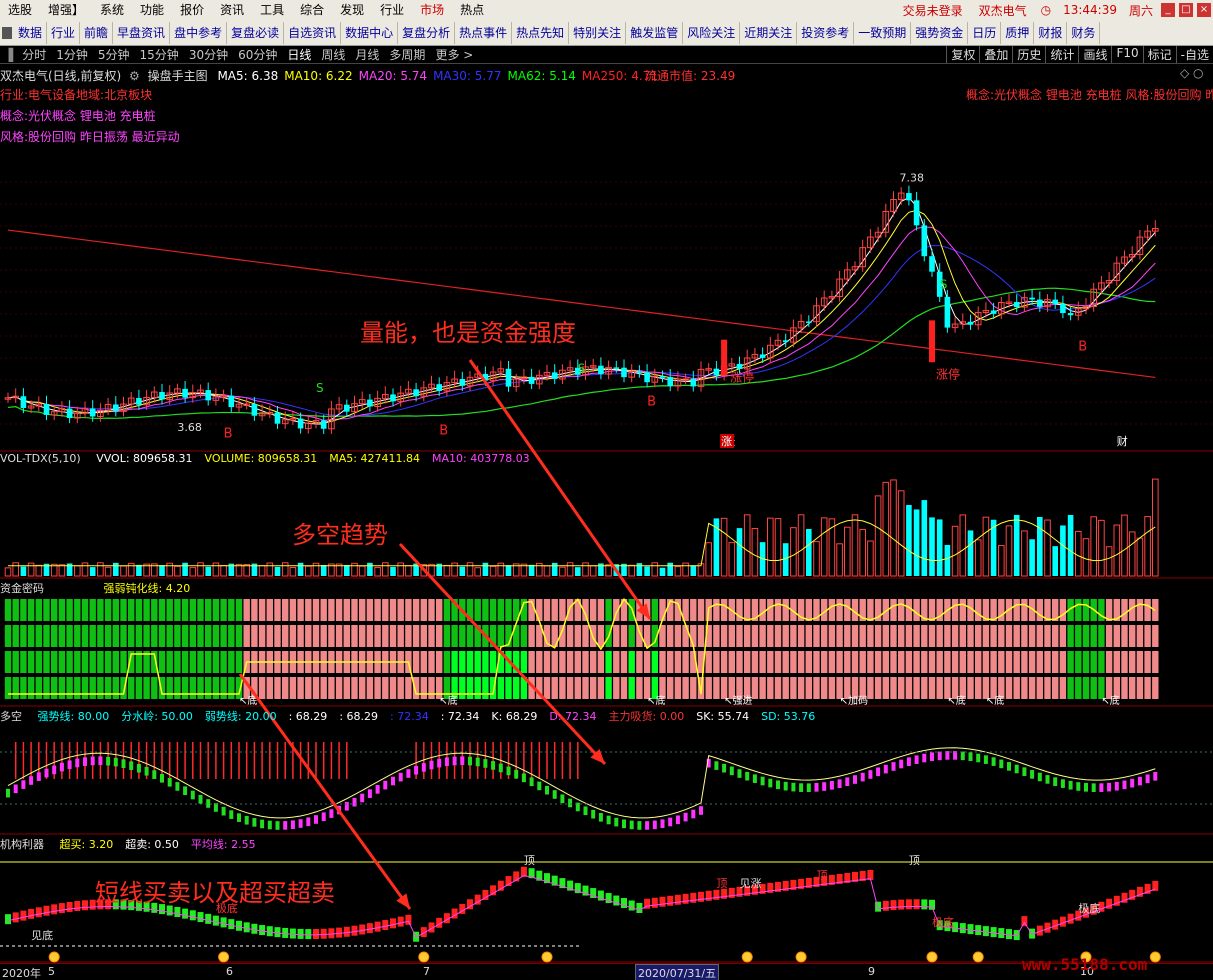  I want to click on settings-gear-icon: ⚙, so click(134, 76).